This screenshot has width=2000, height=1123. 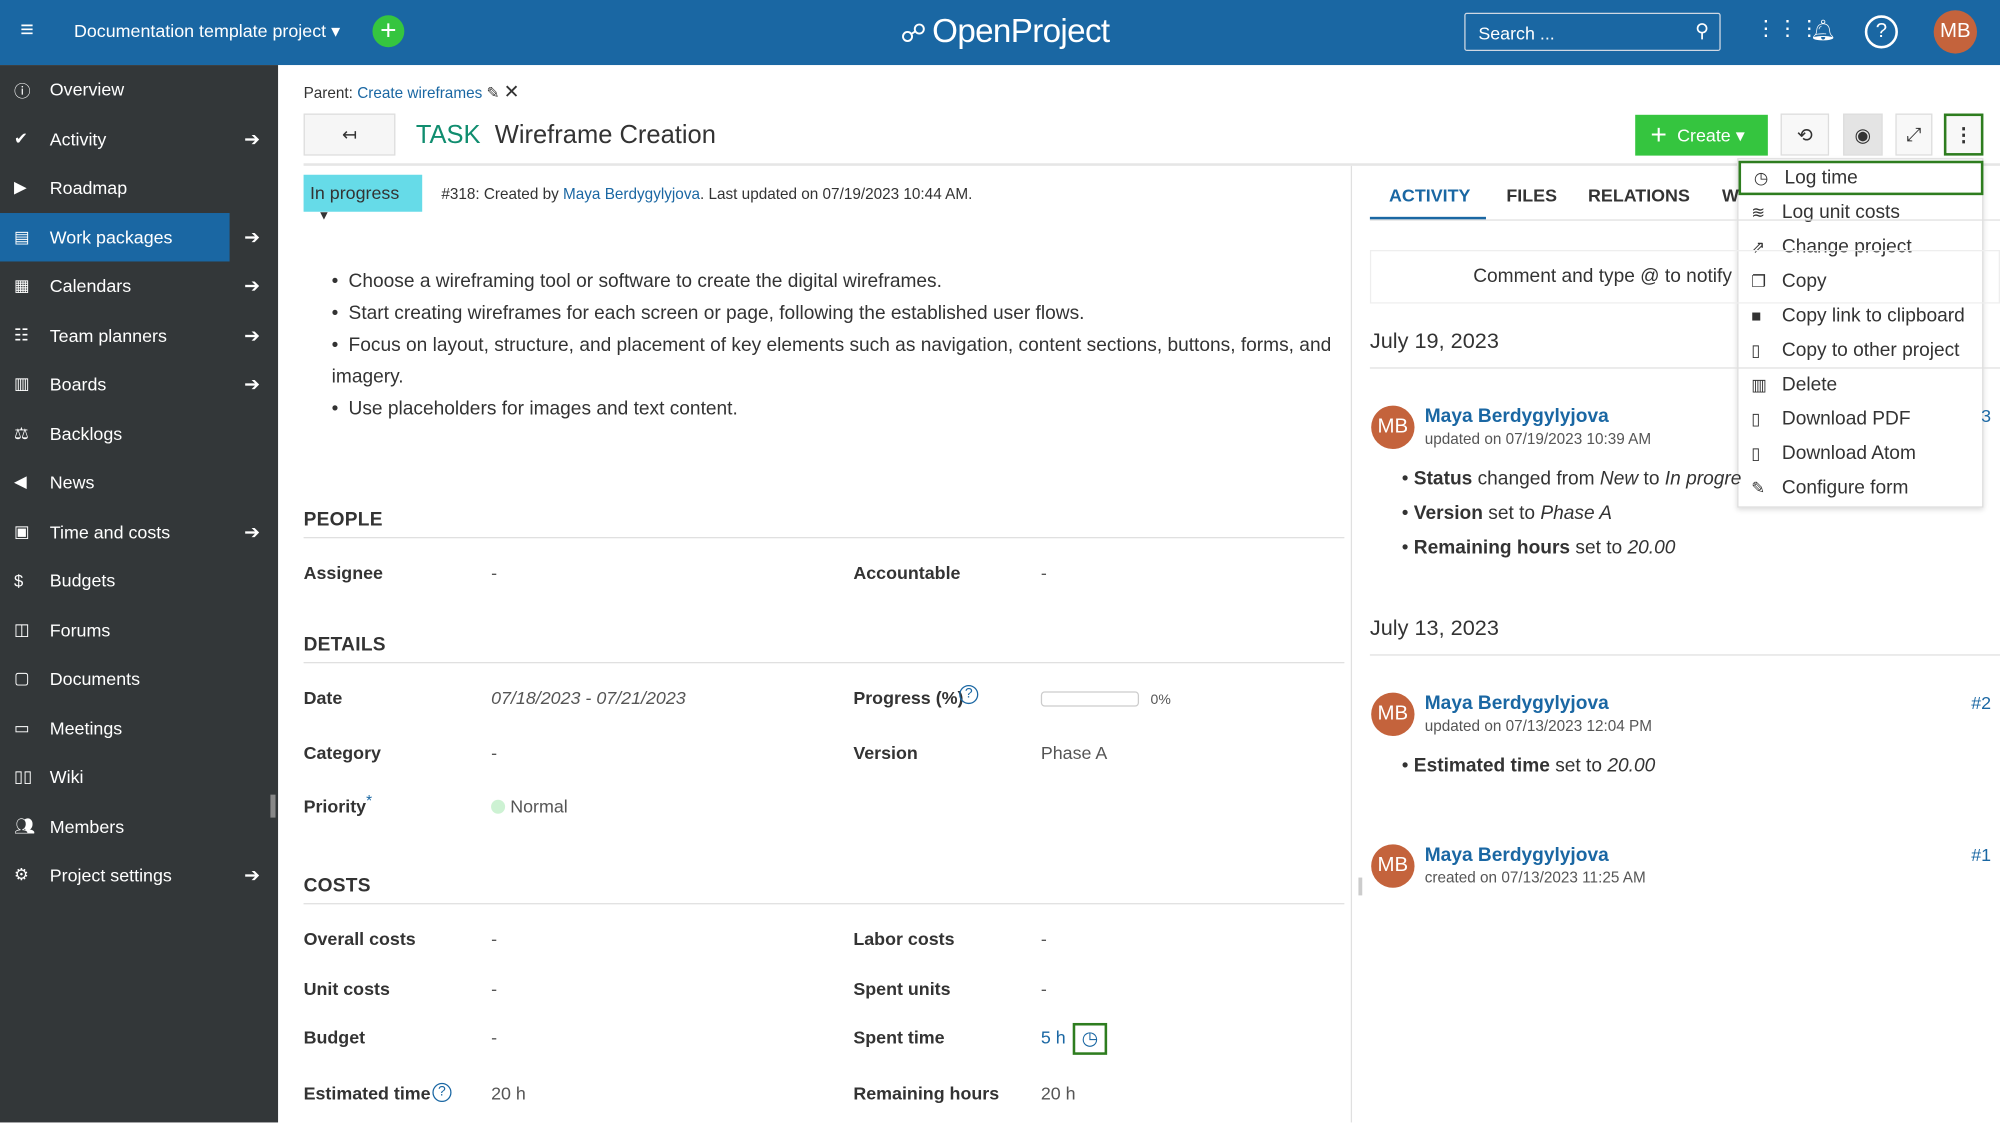 What do you see at coordinates (494, 1037) in the screenshot?
I see `budget-value: -` at bounding box center [494, 1037].